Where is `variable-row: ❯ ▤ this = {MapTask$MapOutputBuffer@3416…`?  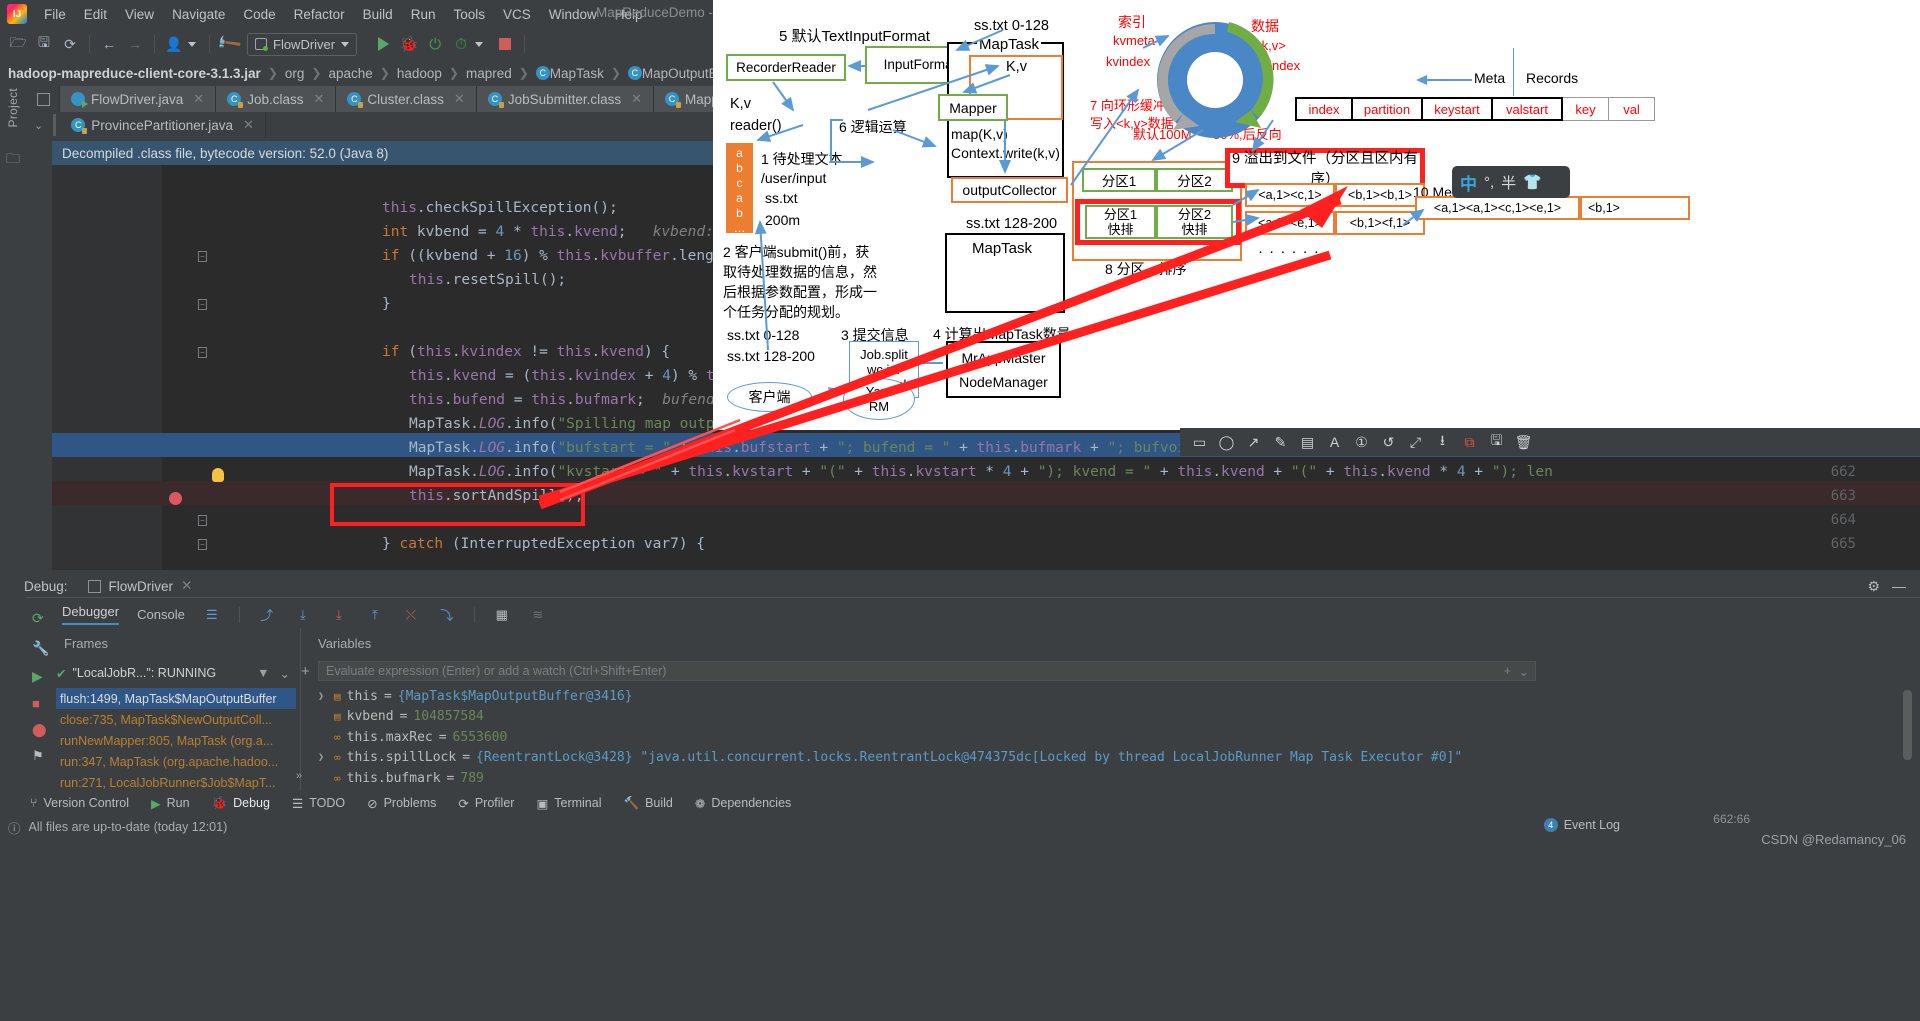
variable-row: ❯ ▤ this = {MapTask$MapOutputBuffer@3416… is located at coordinates (918, 696).